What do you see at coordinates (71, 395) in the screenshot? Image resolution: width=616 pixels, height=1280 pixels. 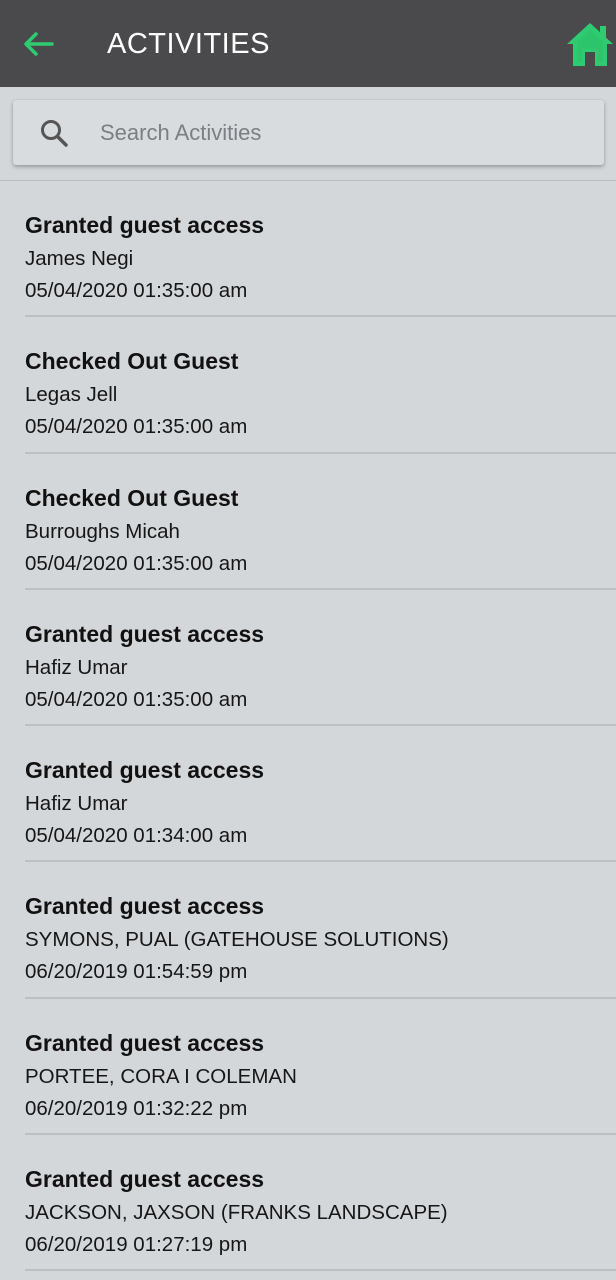 I see `activity-person: Legas Jell` at bounding box center [71, 395].